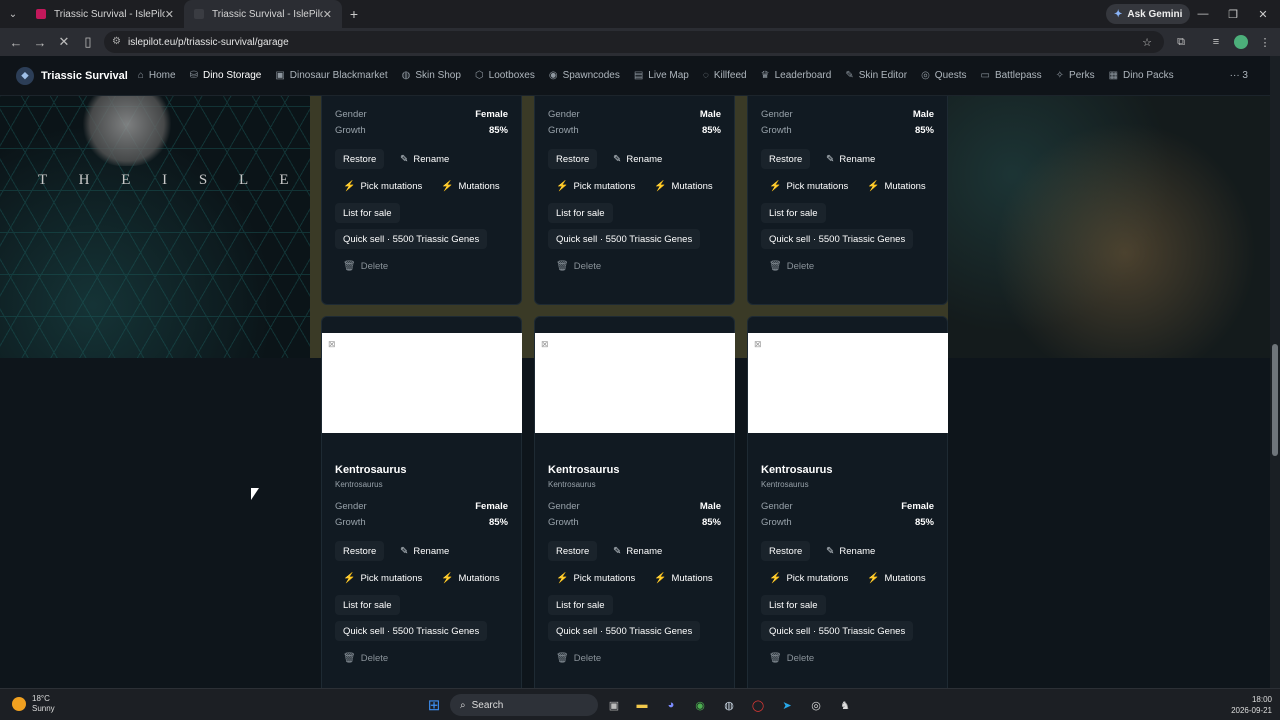 This screenshot has width=1280, height=720. I want to click on file-explorer-icon: ▬, so click(642, 705).